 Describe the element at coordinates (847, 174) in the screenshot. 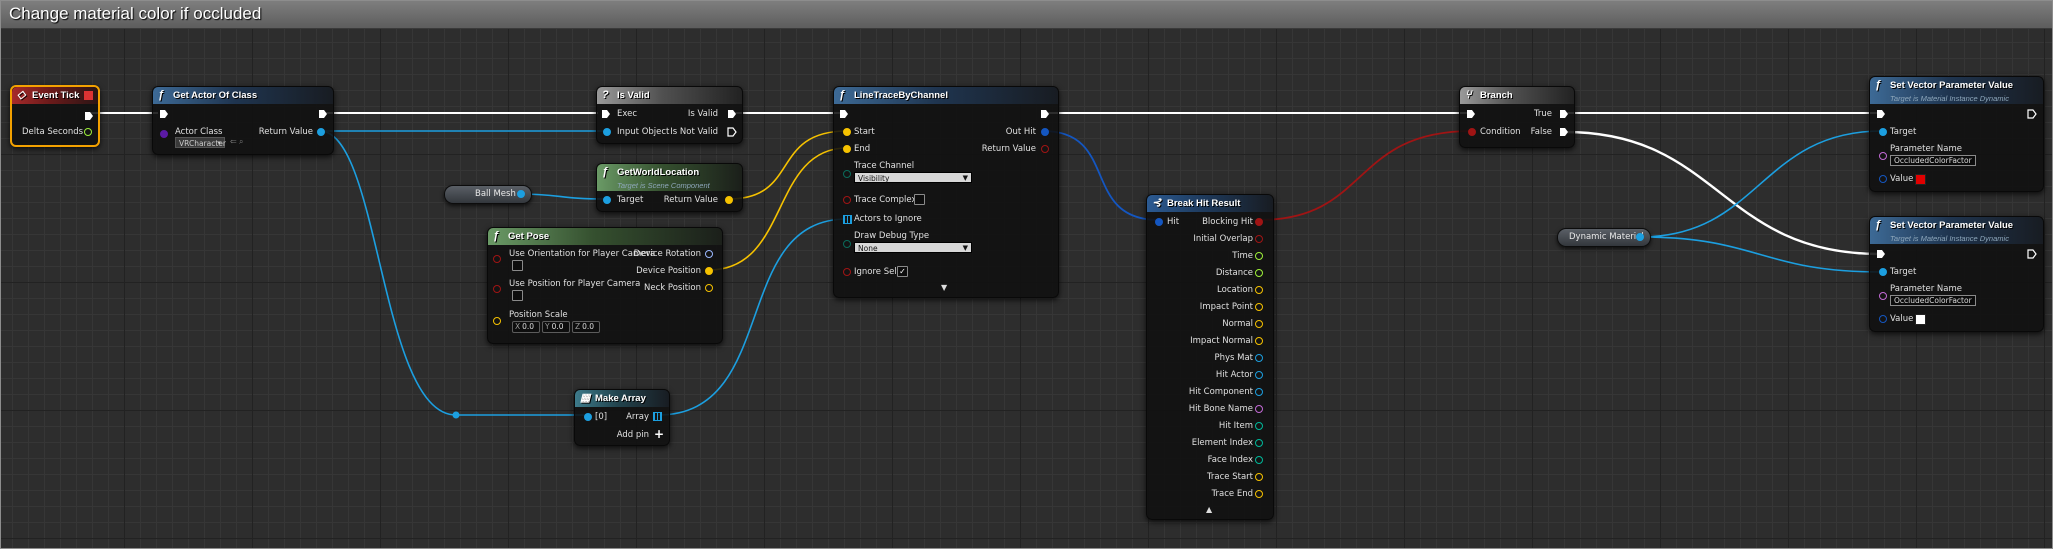

I see `trace-channel-pin` at that location.